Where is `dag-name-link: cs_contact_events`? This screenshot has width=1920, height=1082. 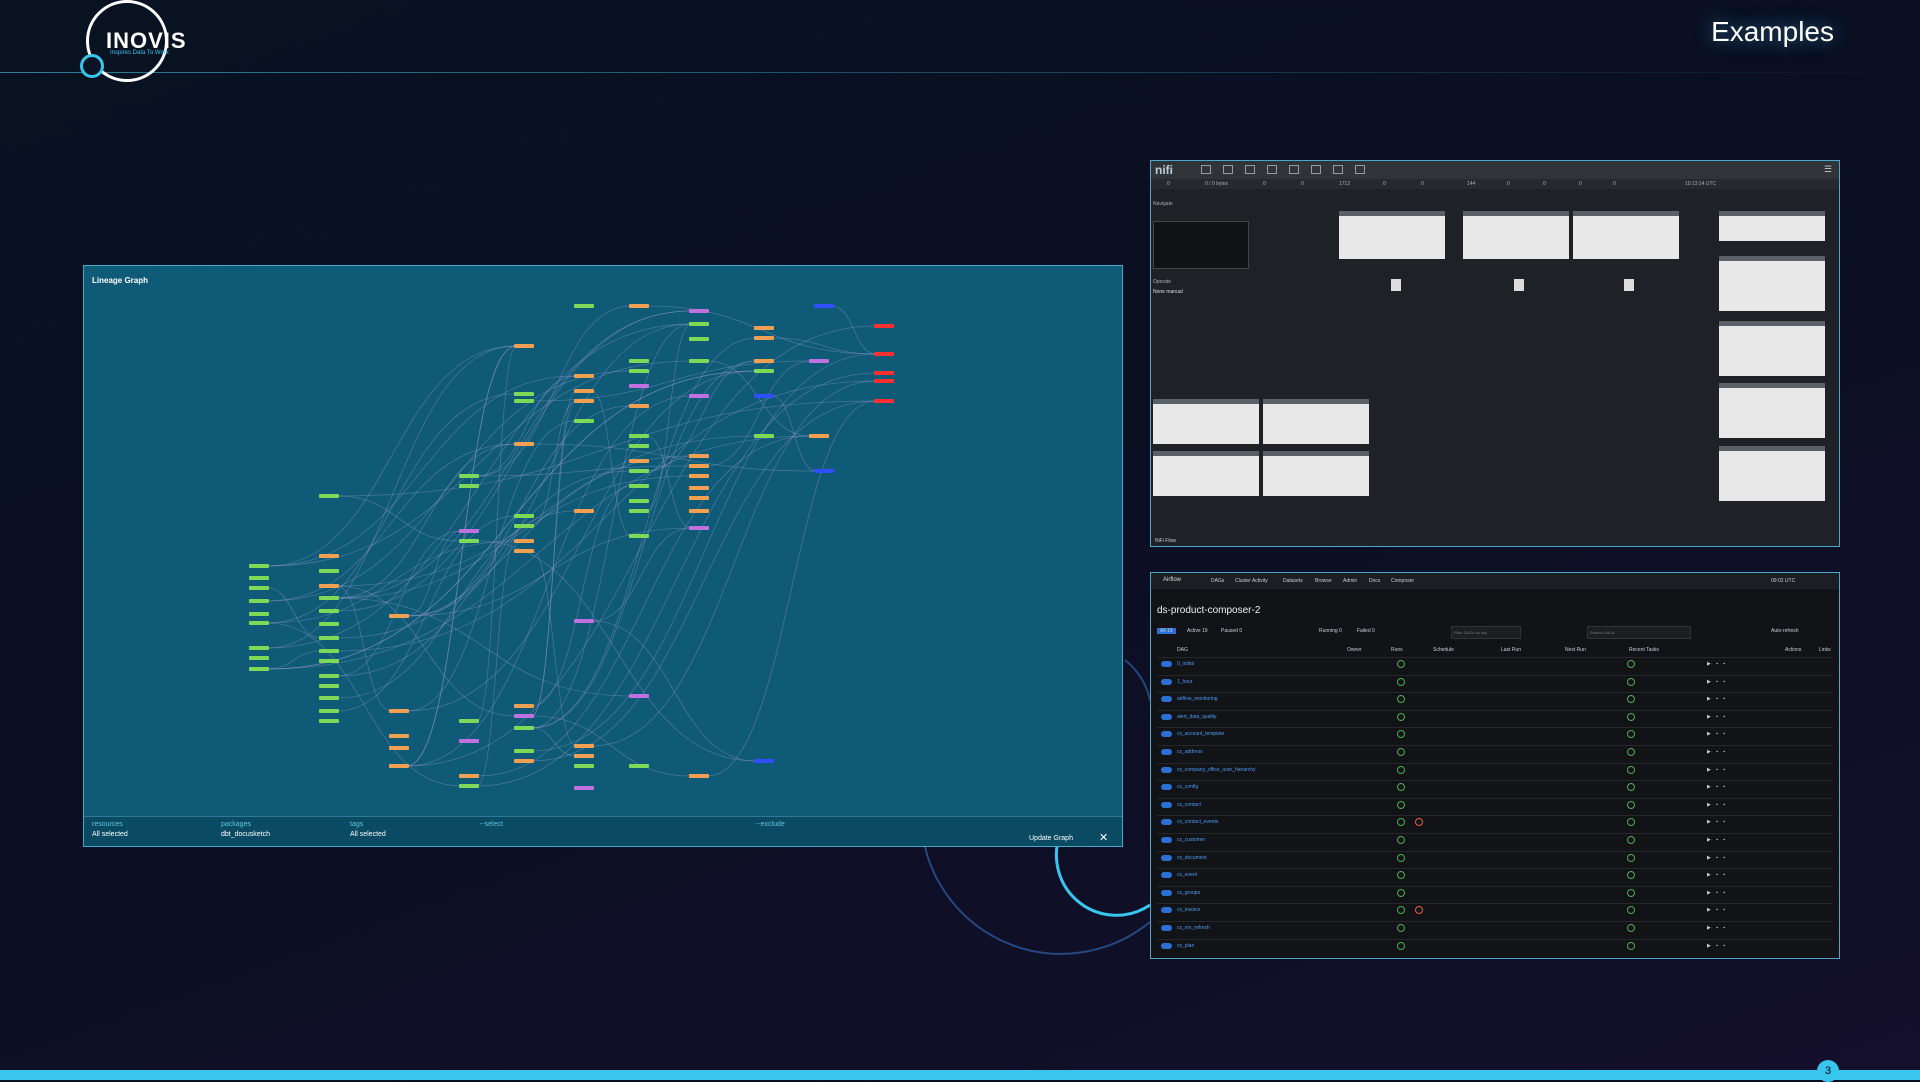
dag-name-link: cs_contact_events is located at coordinates (1197, 822).